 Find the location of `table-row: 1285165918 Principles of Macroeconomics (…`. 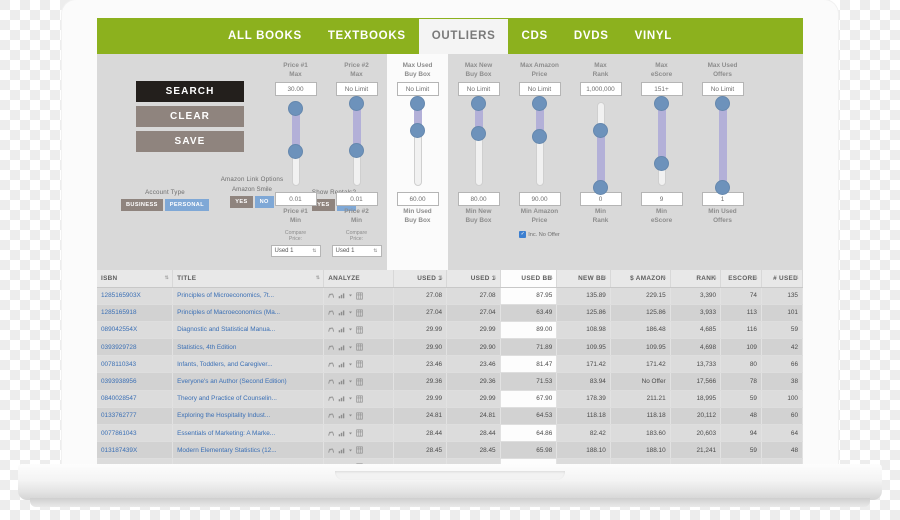

table-row: 1285165918 Principles of Macroeconomics (… is located at coordinates (450, 313).